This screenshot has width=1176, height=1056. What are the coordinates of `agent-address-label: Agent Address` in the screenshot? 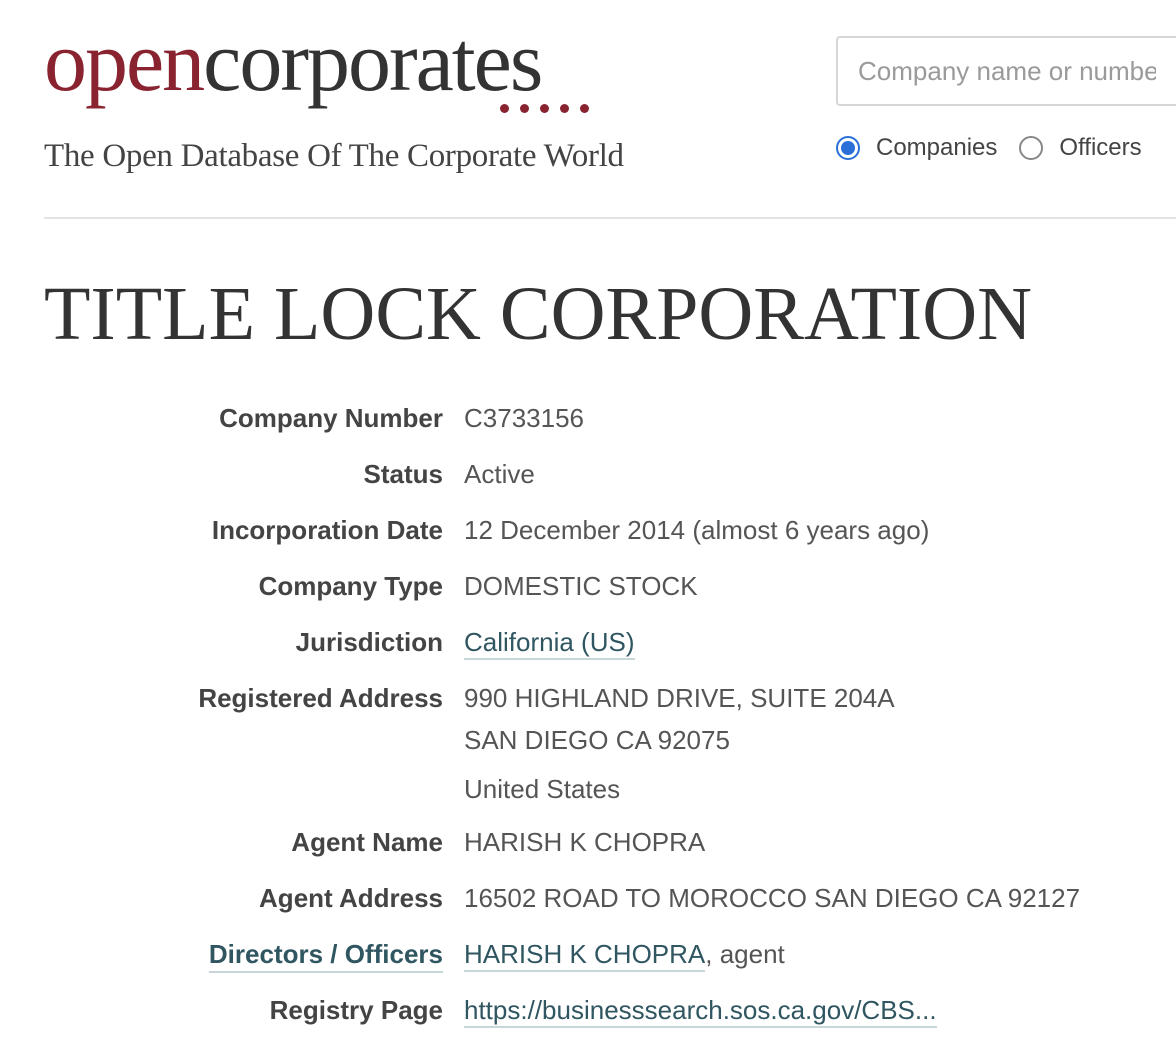 It's located at (351, 898).